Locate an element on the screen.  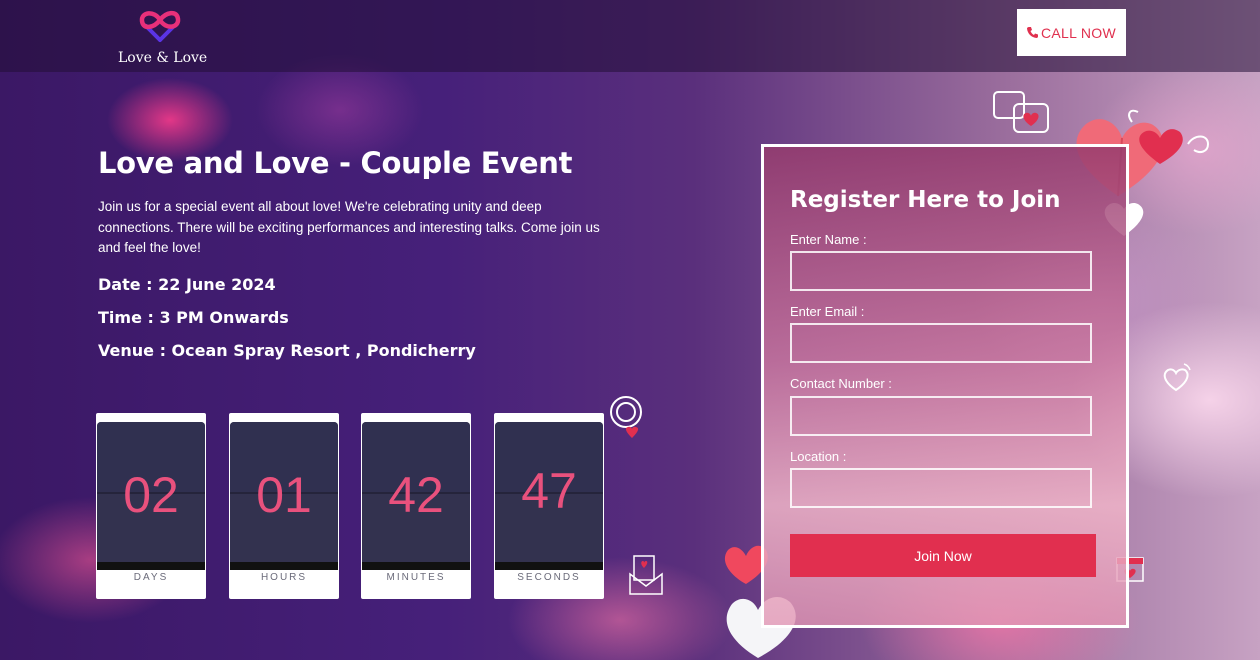
flip-card: 47 is located at coordinates (549, 496).